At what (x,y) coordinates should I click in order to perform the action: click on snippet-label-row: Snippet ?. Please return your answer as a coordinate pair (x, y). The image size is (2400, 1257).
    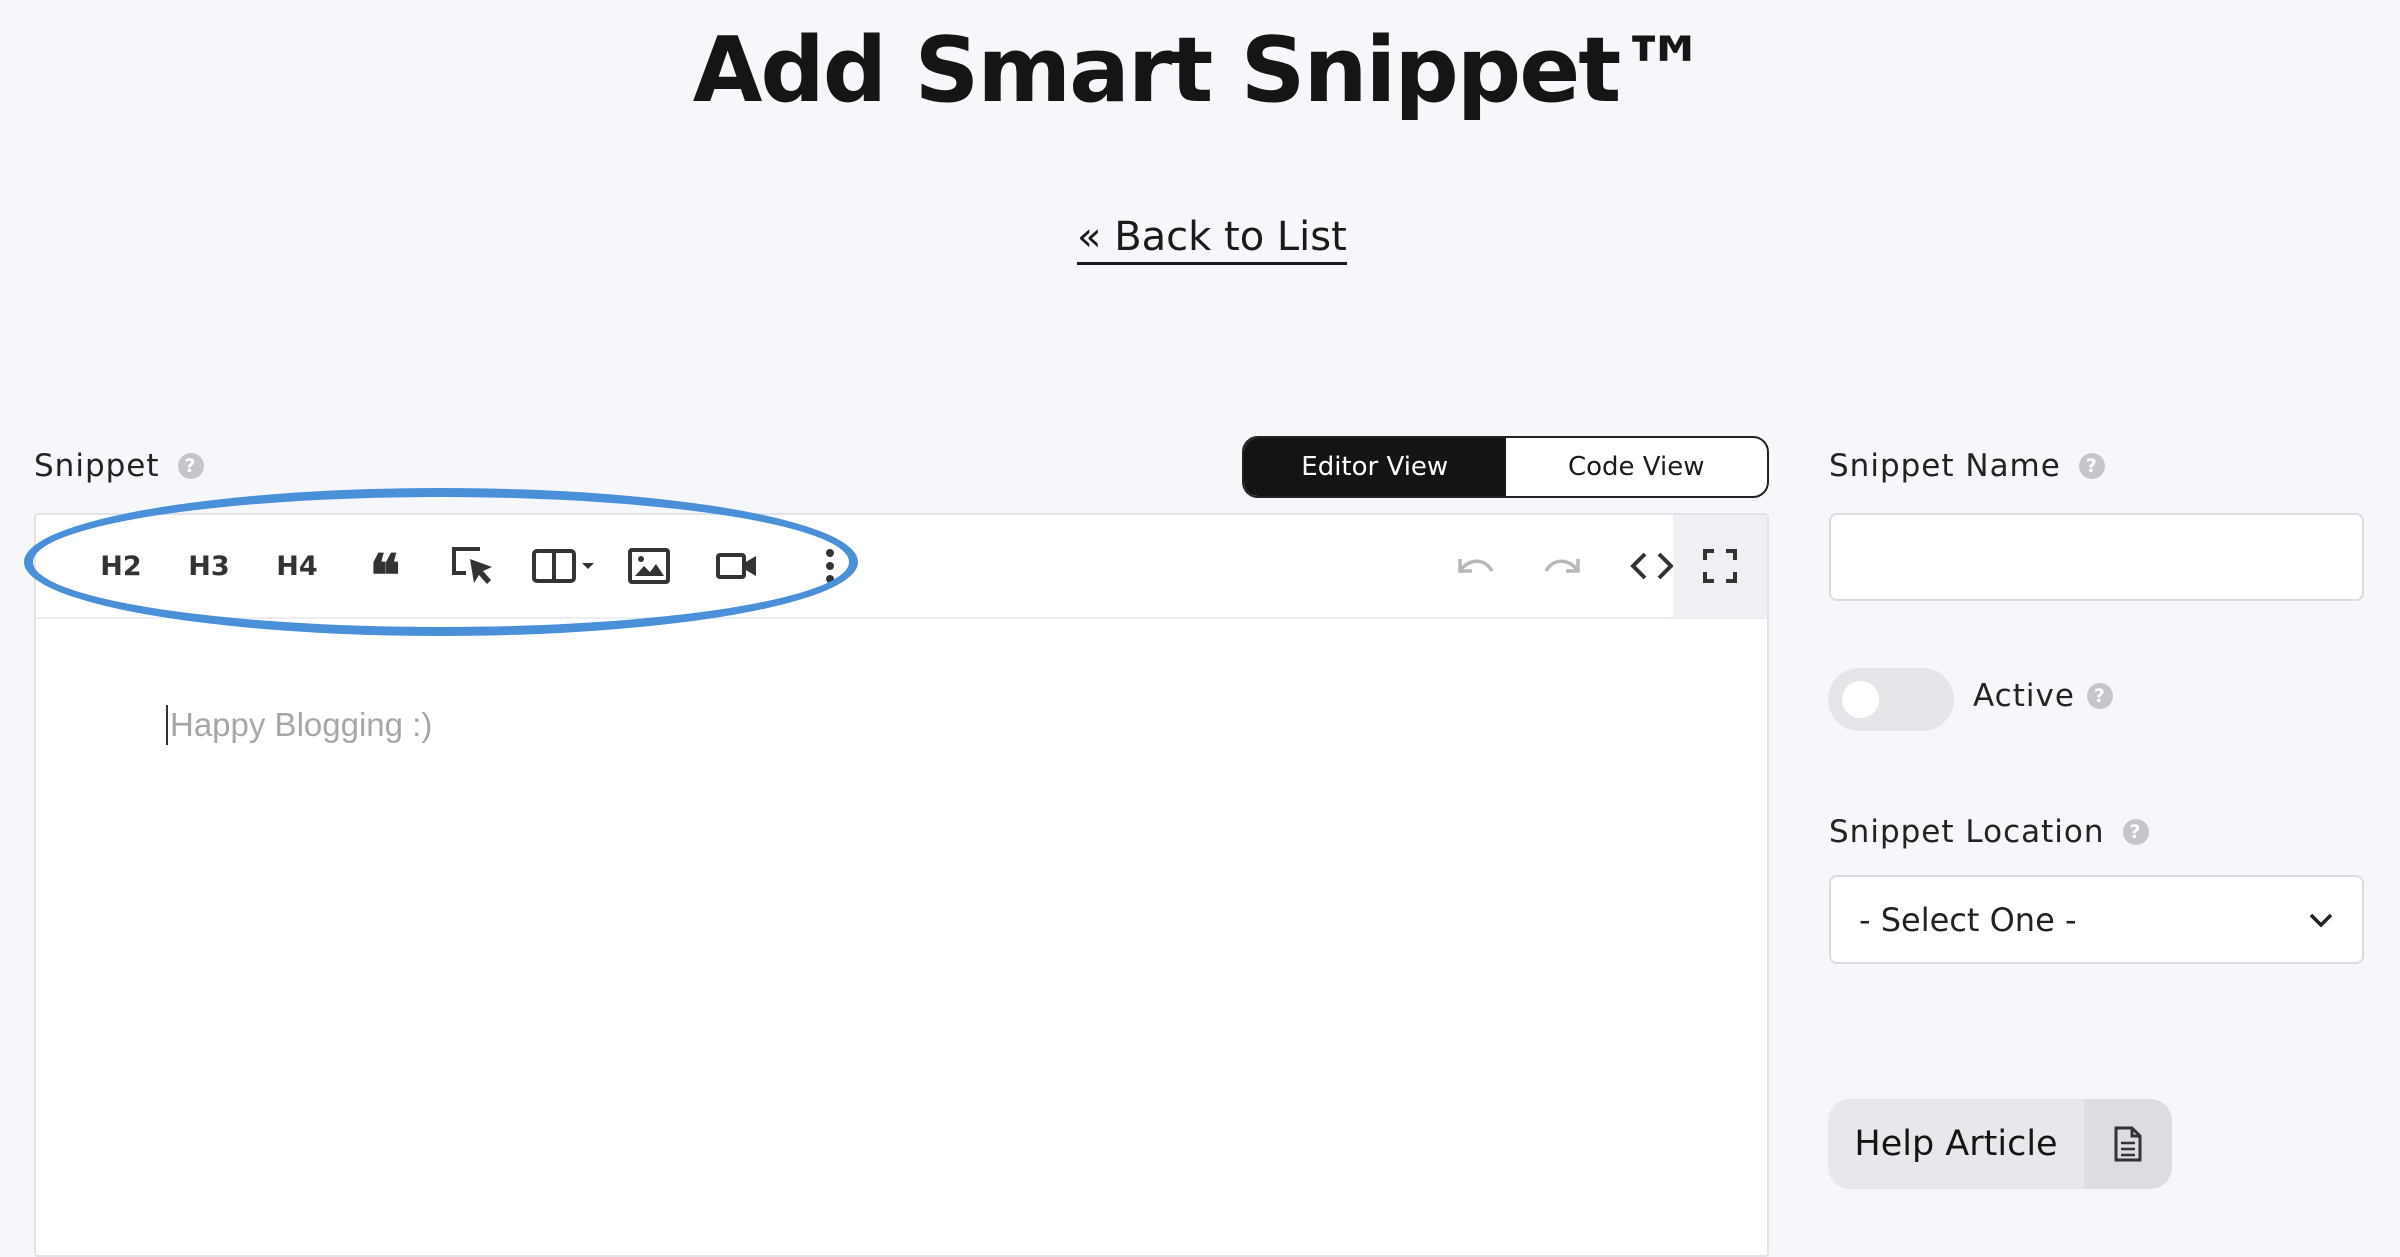
    Looking at the image, I should click on (119, 466).